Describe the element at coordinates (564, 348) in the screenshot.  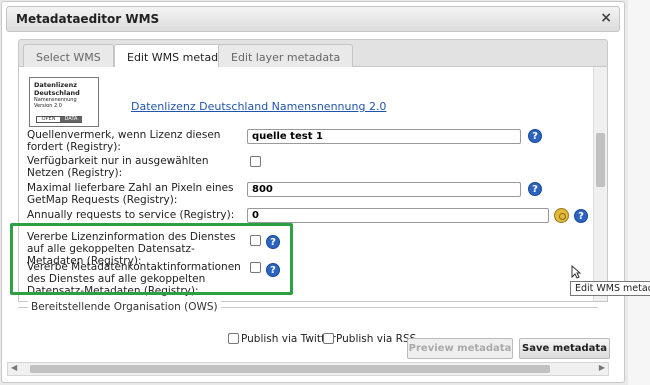
I see `save-metadata-button: Save metadata` at that location.